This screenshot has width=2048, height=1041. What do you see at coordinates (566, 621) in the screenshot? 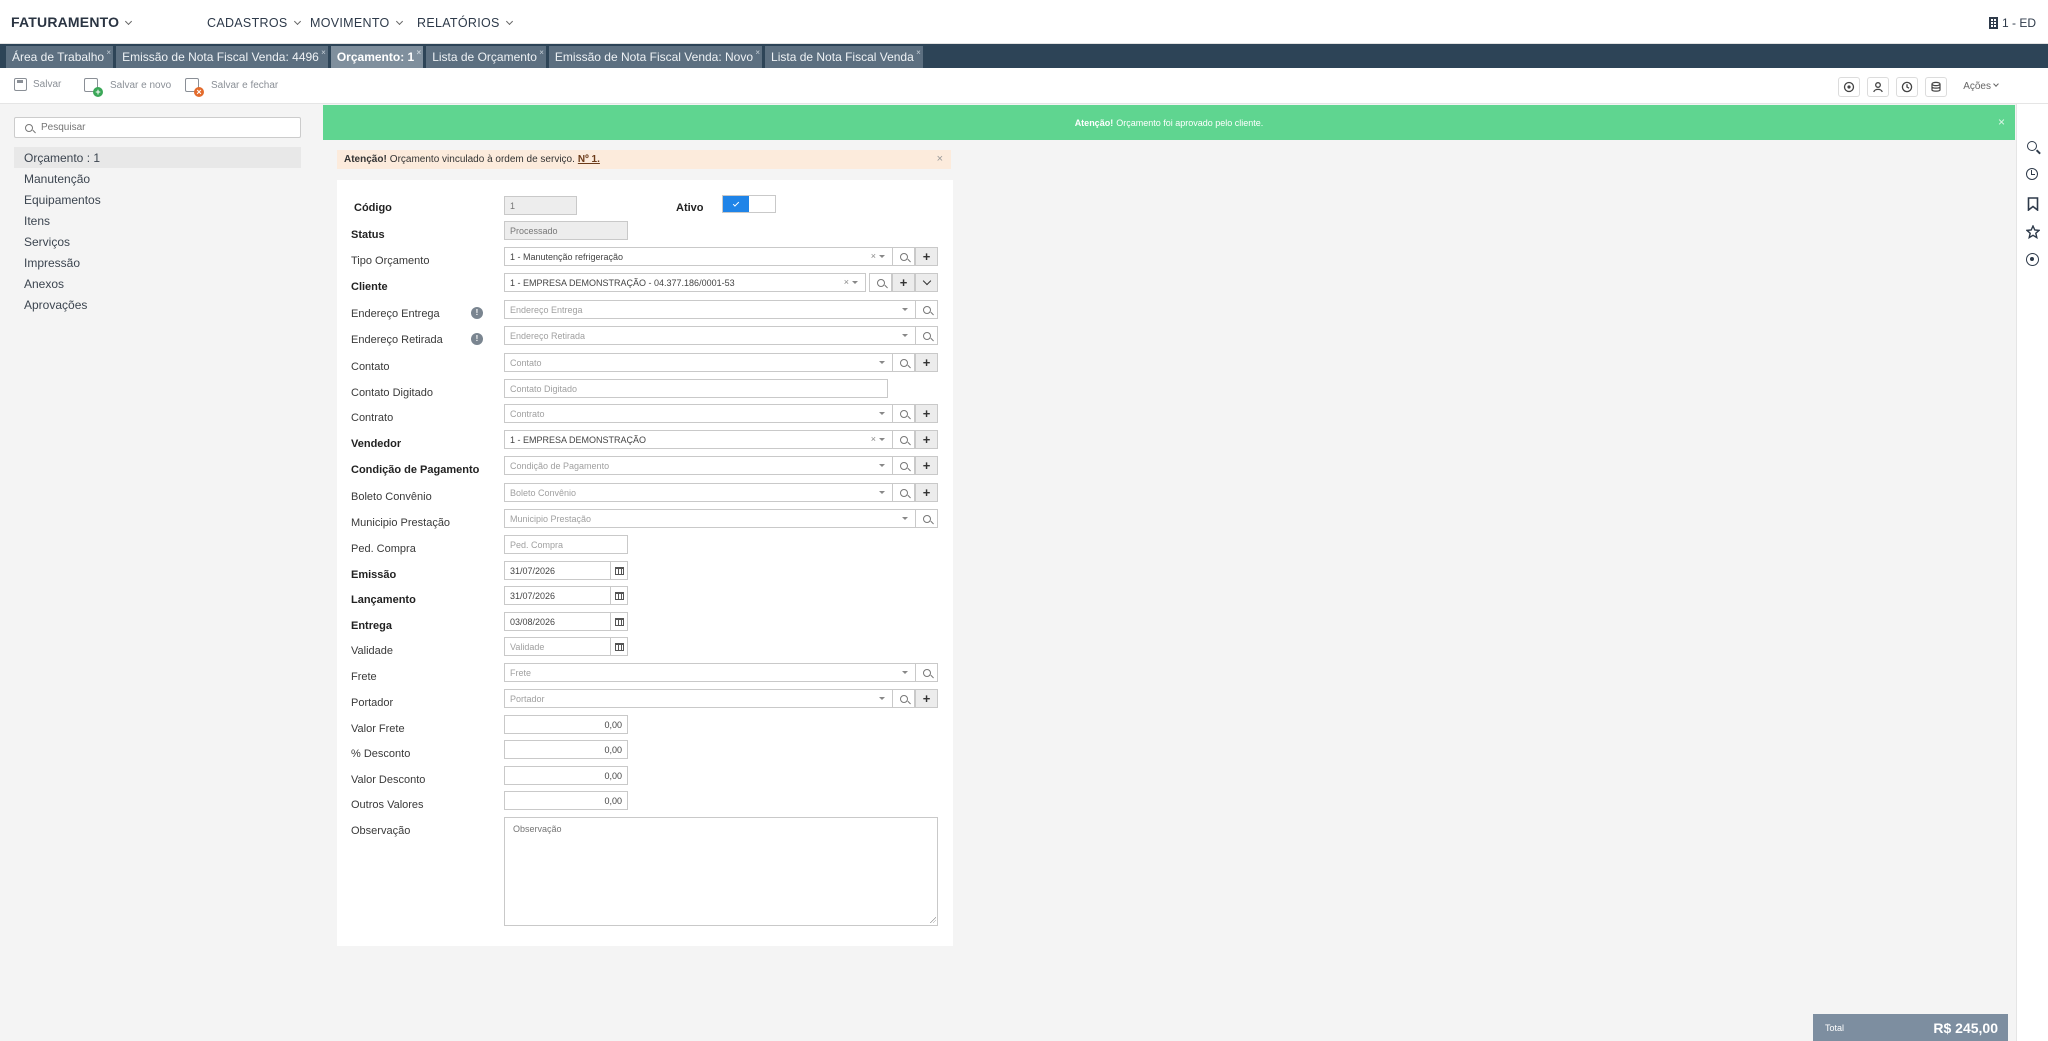
I see `entrega-date-input: 03/08/2026` at bounding box center [566, 621].